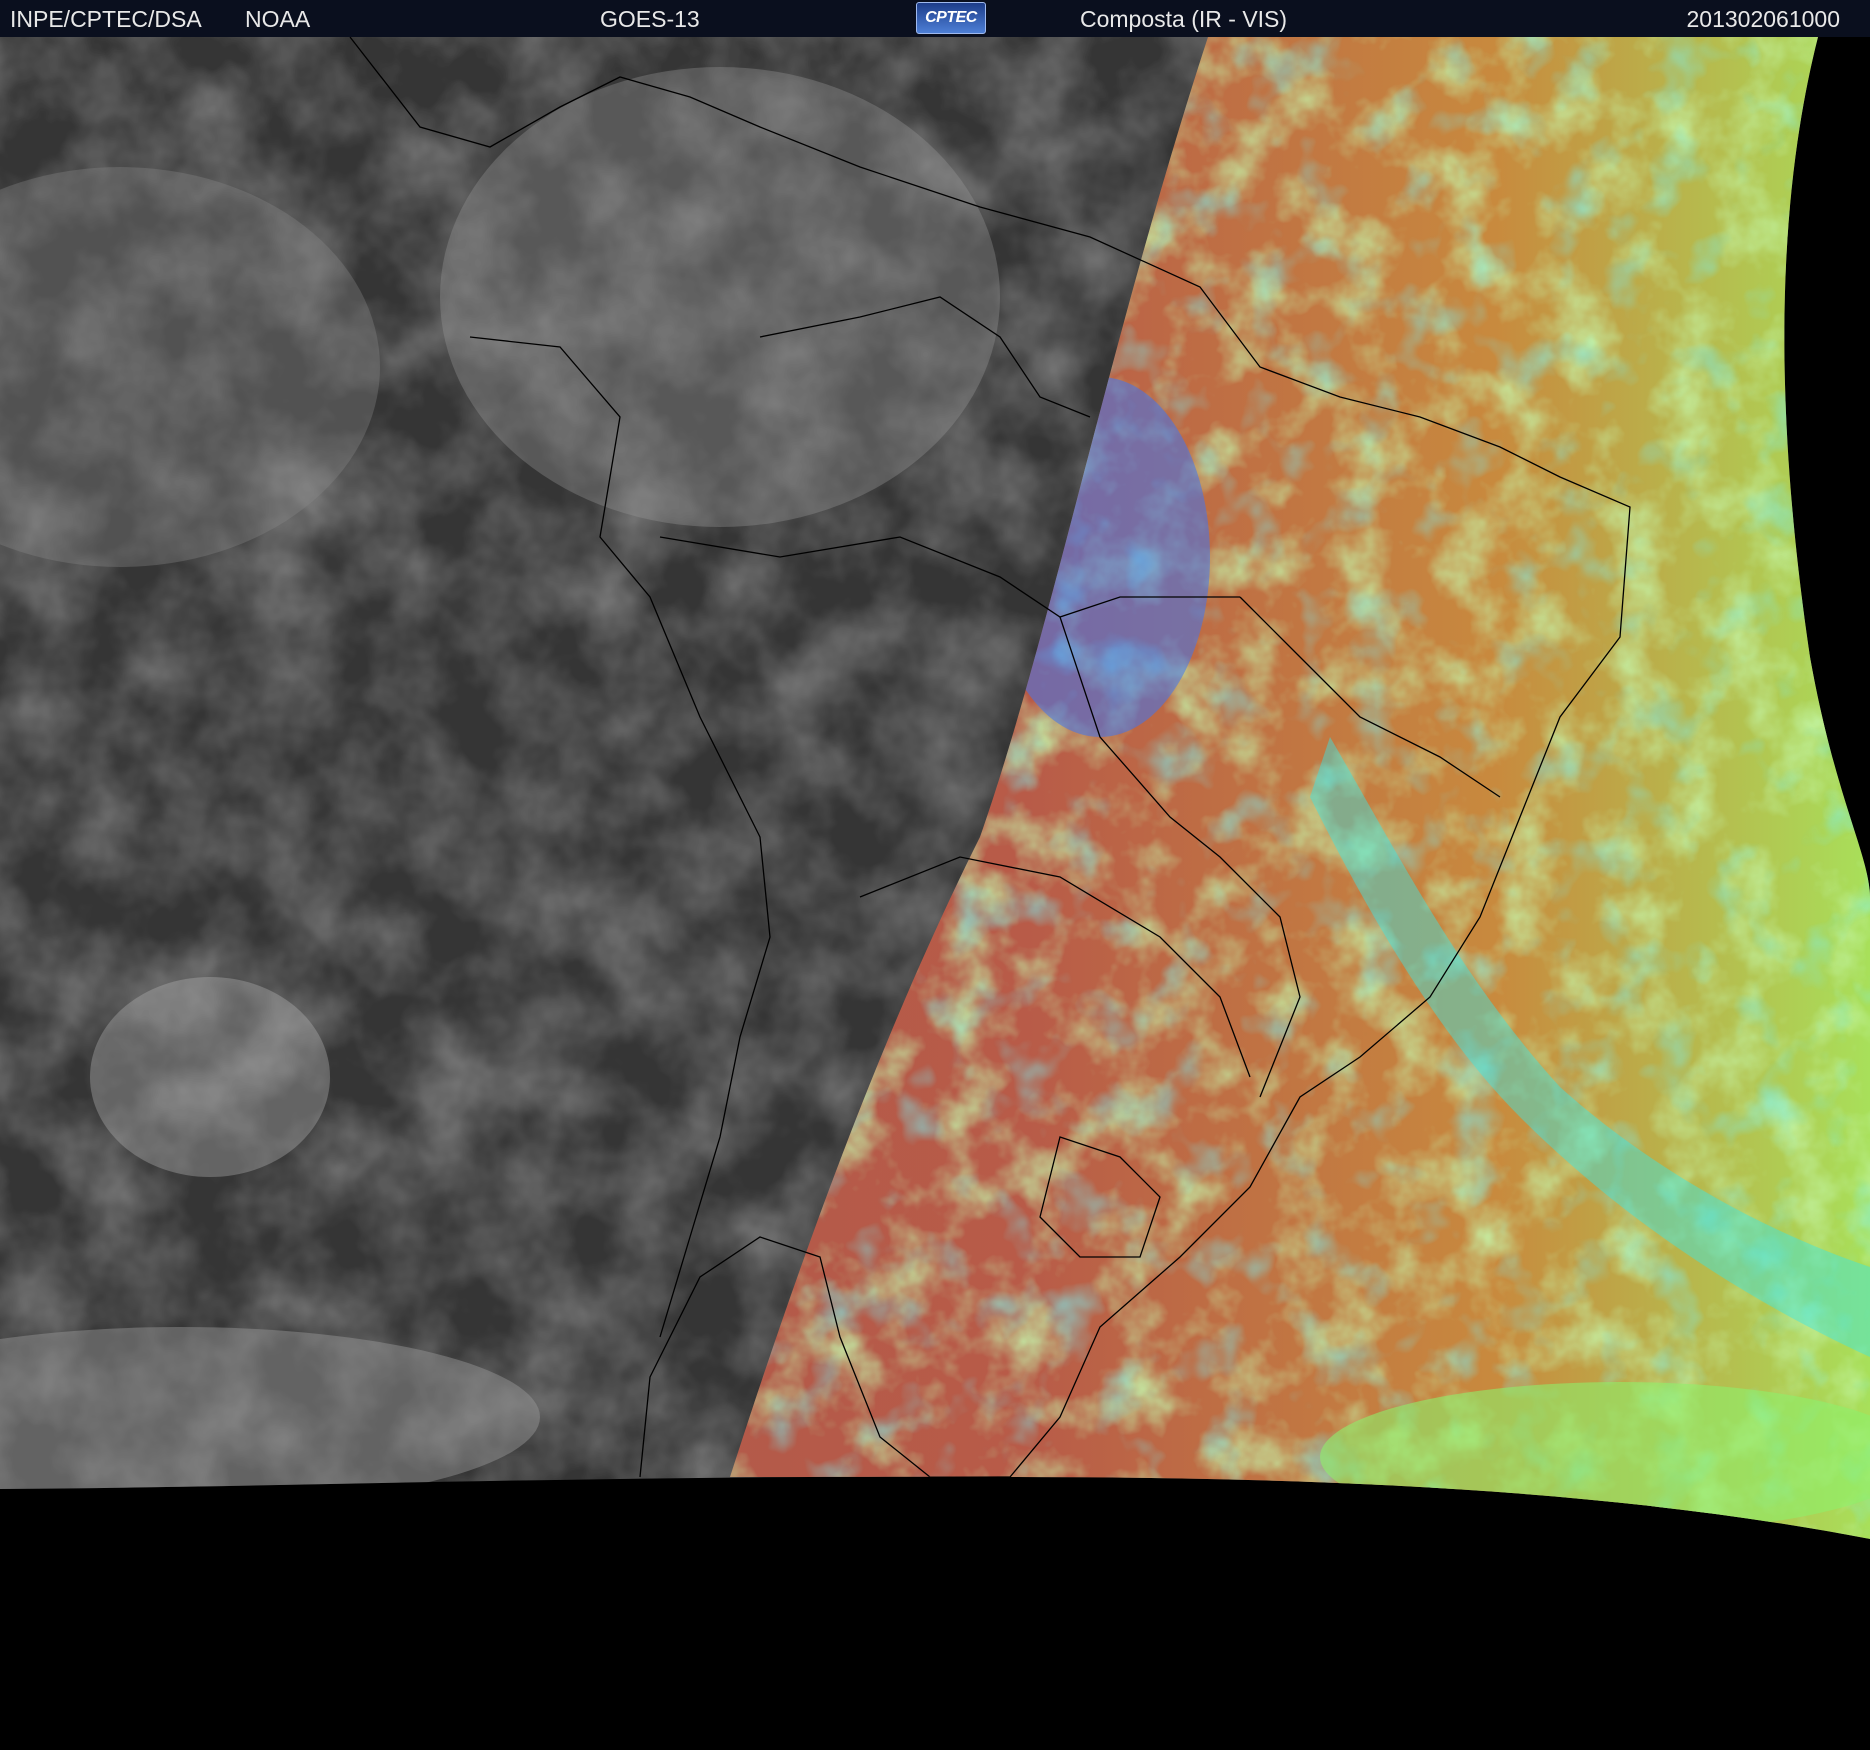 This screenshot has width=1870, height=1750. What do you see at coordinates (1763, 19) in the screenshot?
I see `timestamp-label: 201302061000` at bounding box center [1763, 19].